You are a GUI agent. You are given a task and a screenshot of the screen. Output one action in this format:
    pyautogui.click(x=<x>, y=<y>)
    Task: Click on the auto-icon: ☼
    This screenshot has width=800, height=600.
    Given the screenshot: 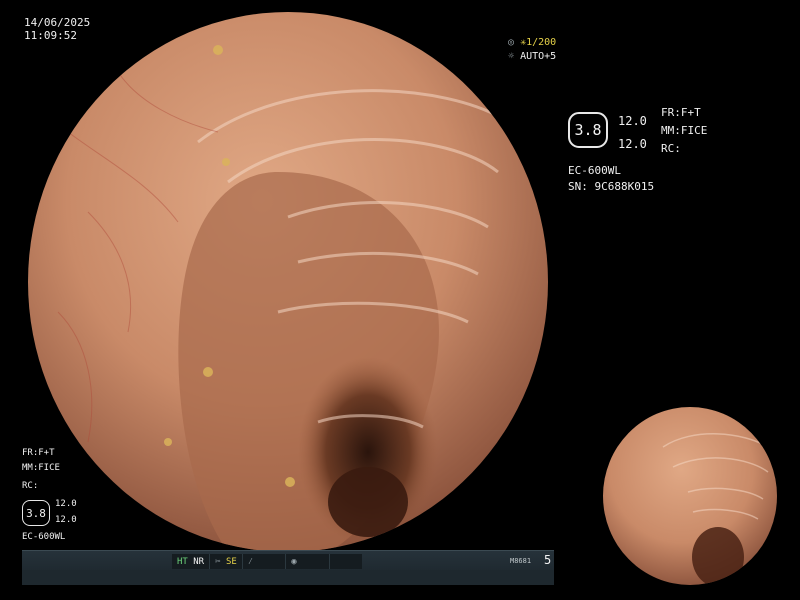 What is the action you would take?
    pyautogui.click(x=511, y=56)
    